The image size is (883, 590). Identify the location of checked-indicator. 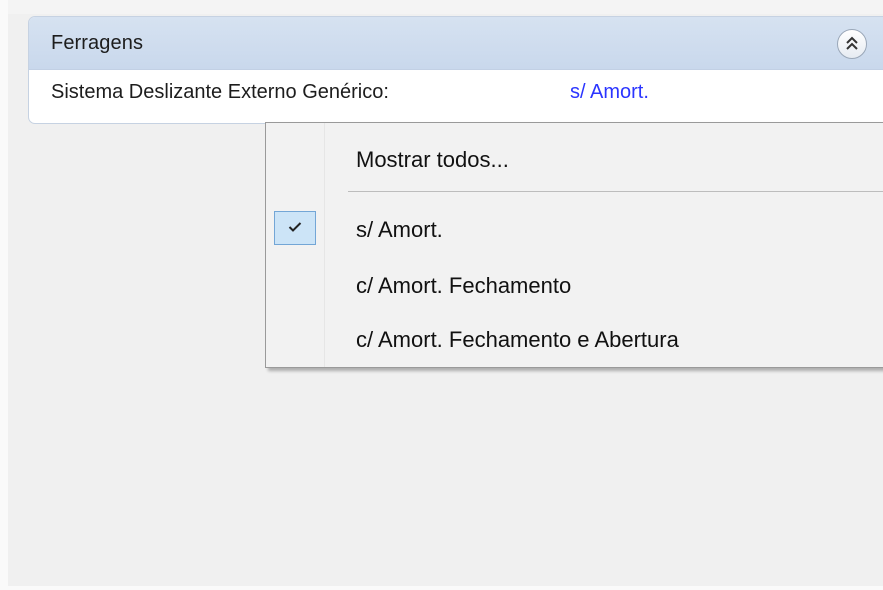
(295, 228).